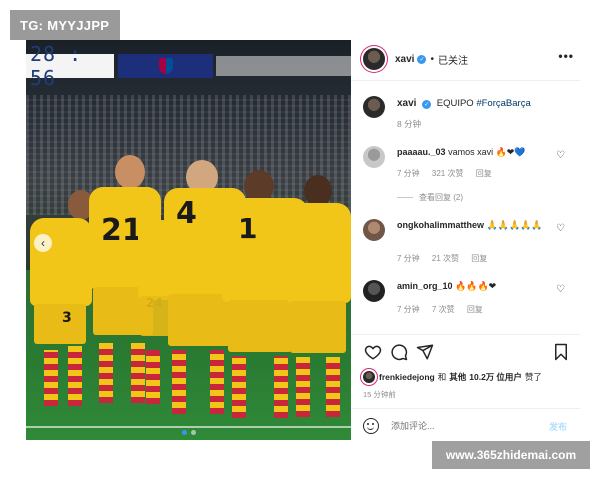  I want to click on jersey-number: 1, so click(248, 228).